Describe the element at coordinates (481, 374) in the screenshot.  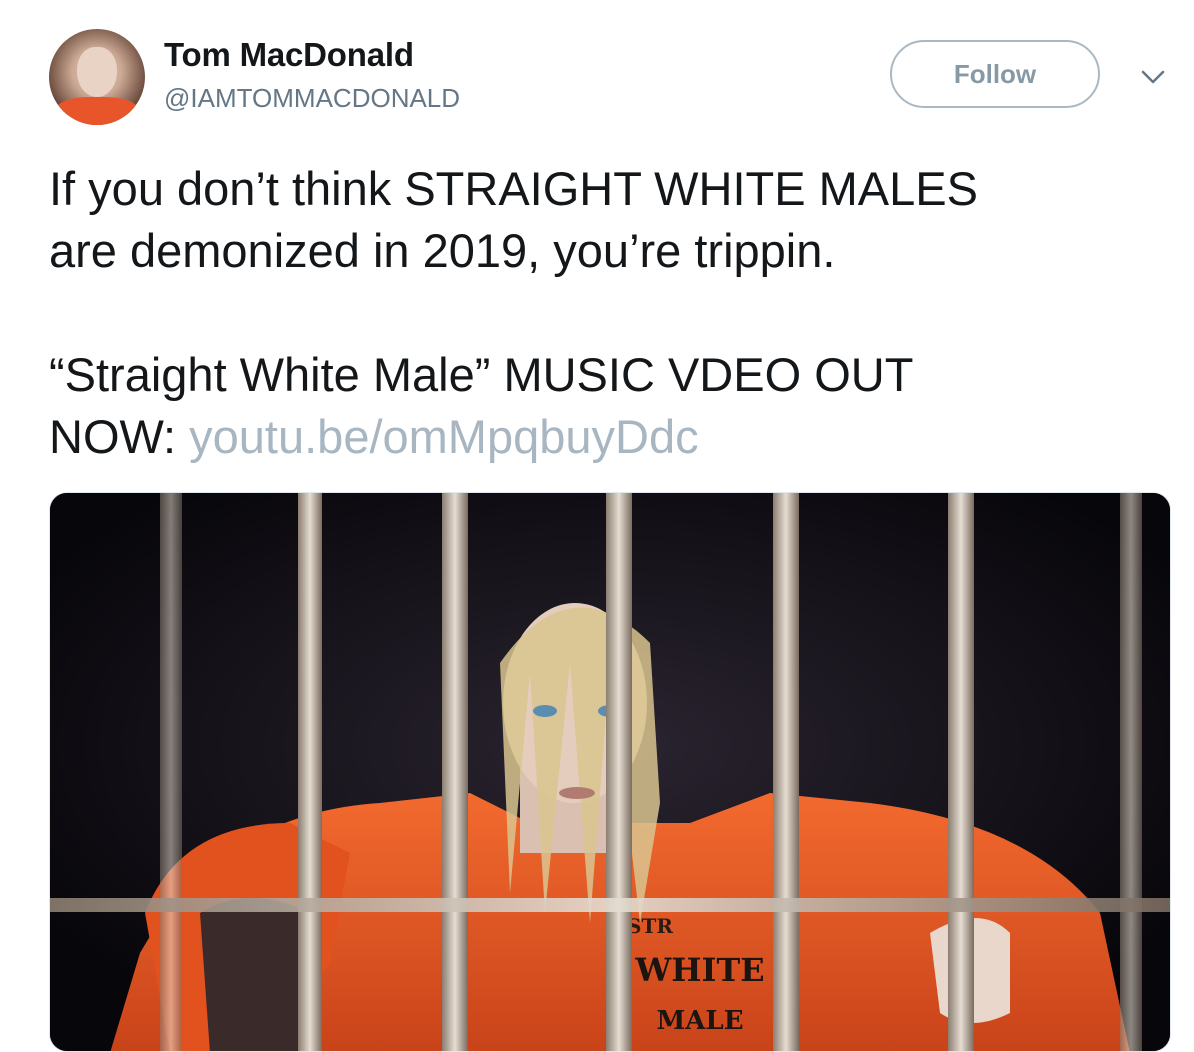
I see `tweet-line-3: “Straight White Male” MUSIC VDEO OUT` at that location.